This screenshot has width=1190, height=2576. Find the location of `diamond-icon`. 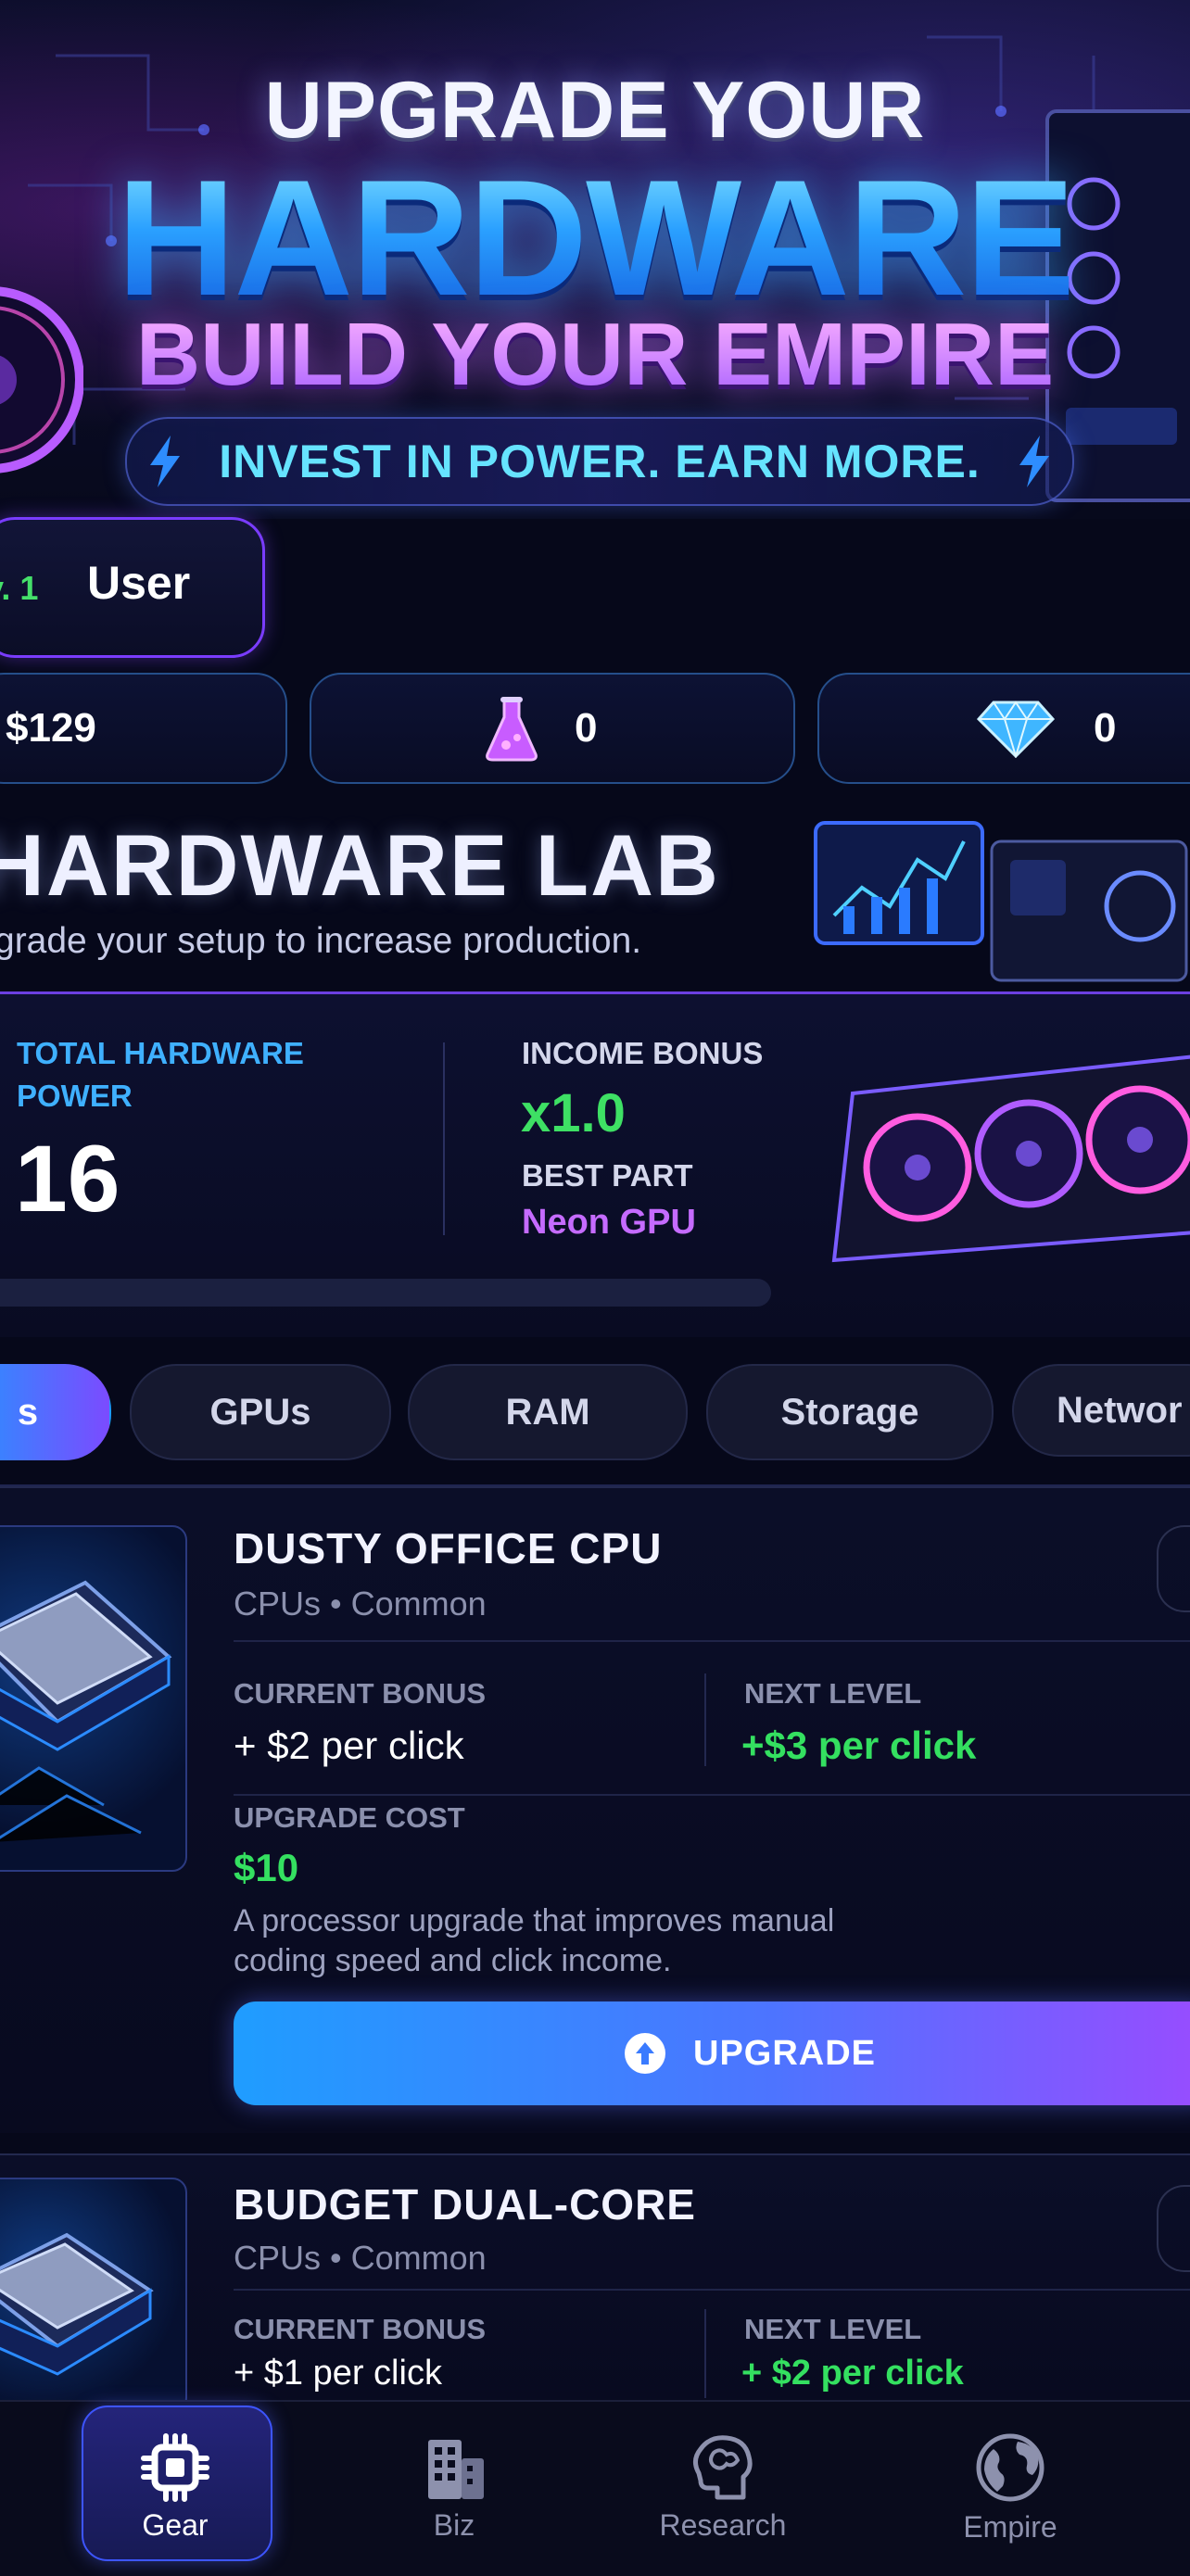

diamond-icon is located at coordinates (1016, 729).